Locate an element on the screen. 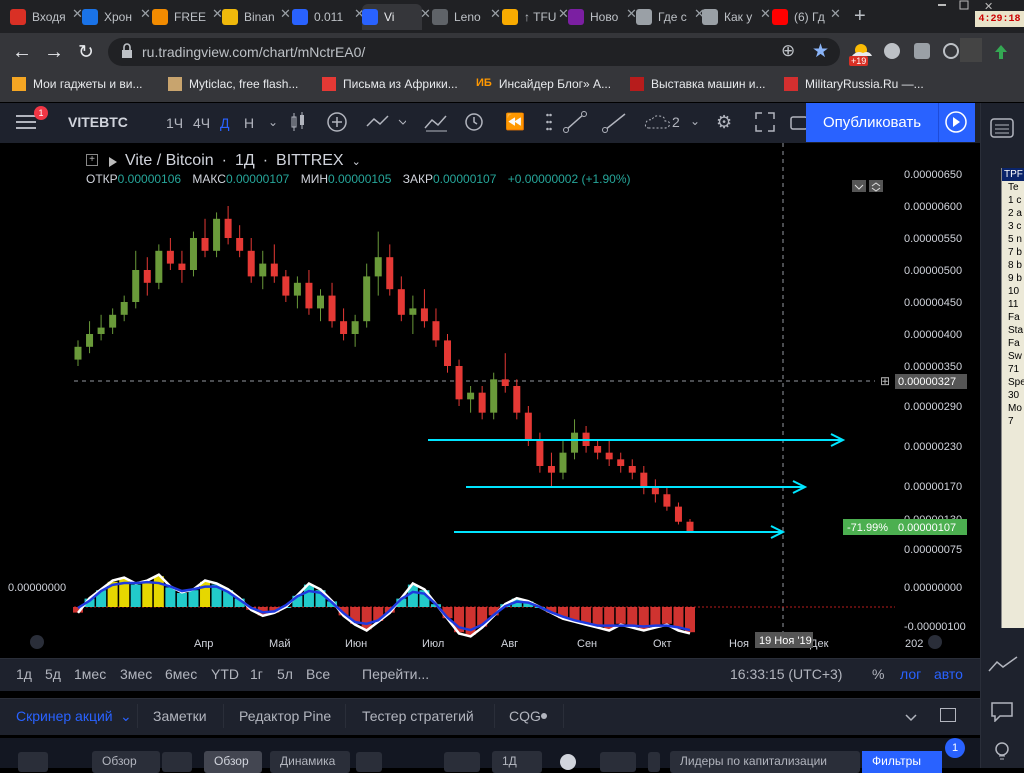  log-toggle: лог is located at coordinates (910, 674).